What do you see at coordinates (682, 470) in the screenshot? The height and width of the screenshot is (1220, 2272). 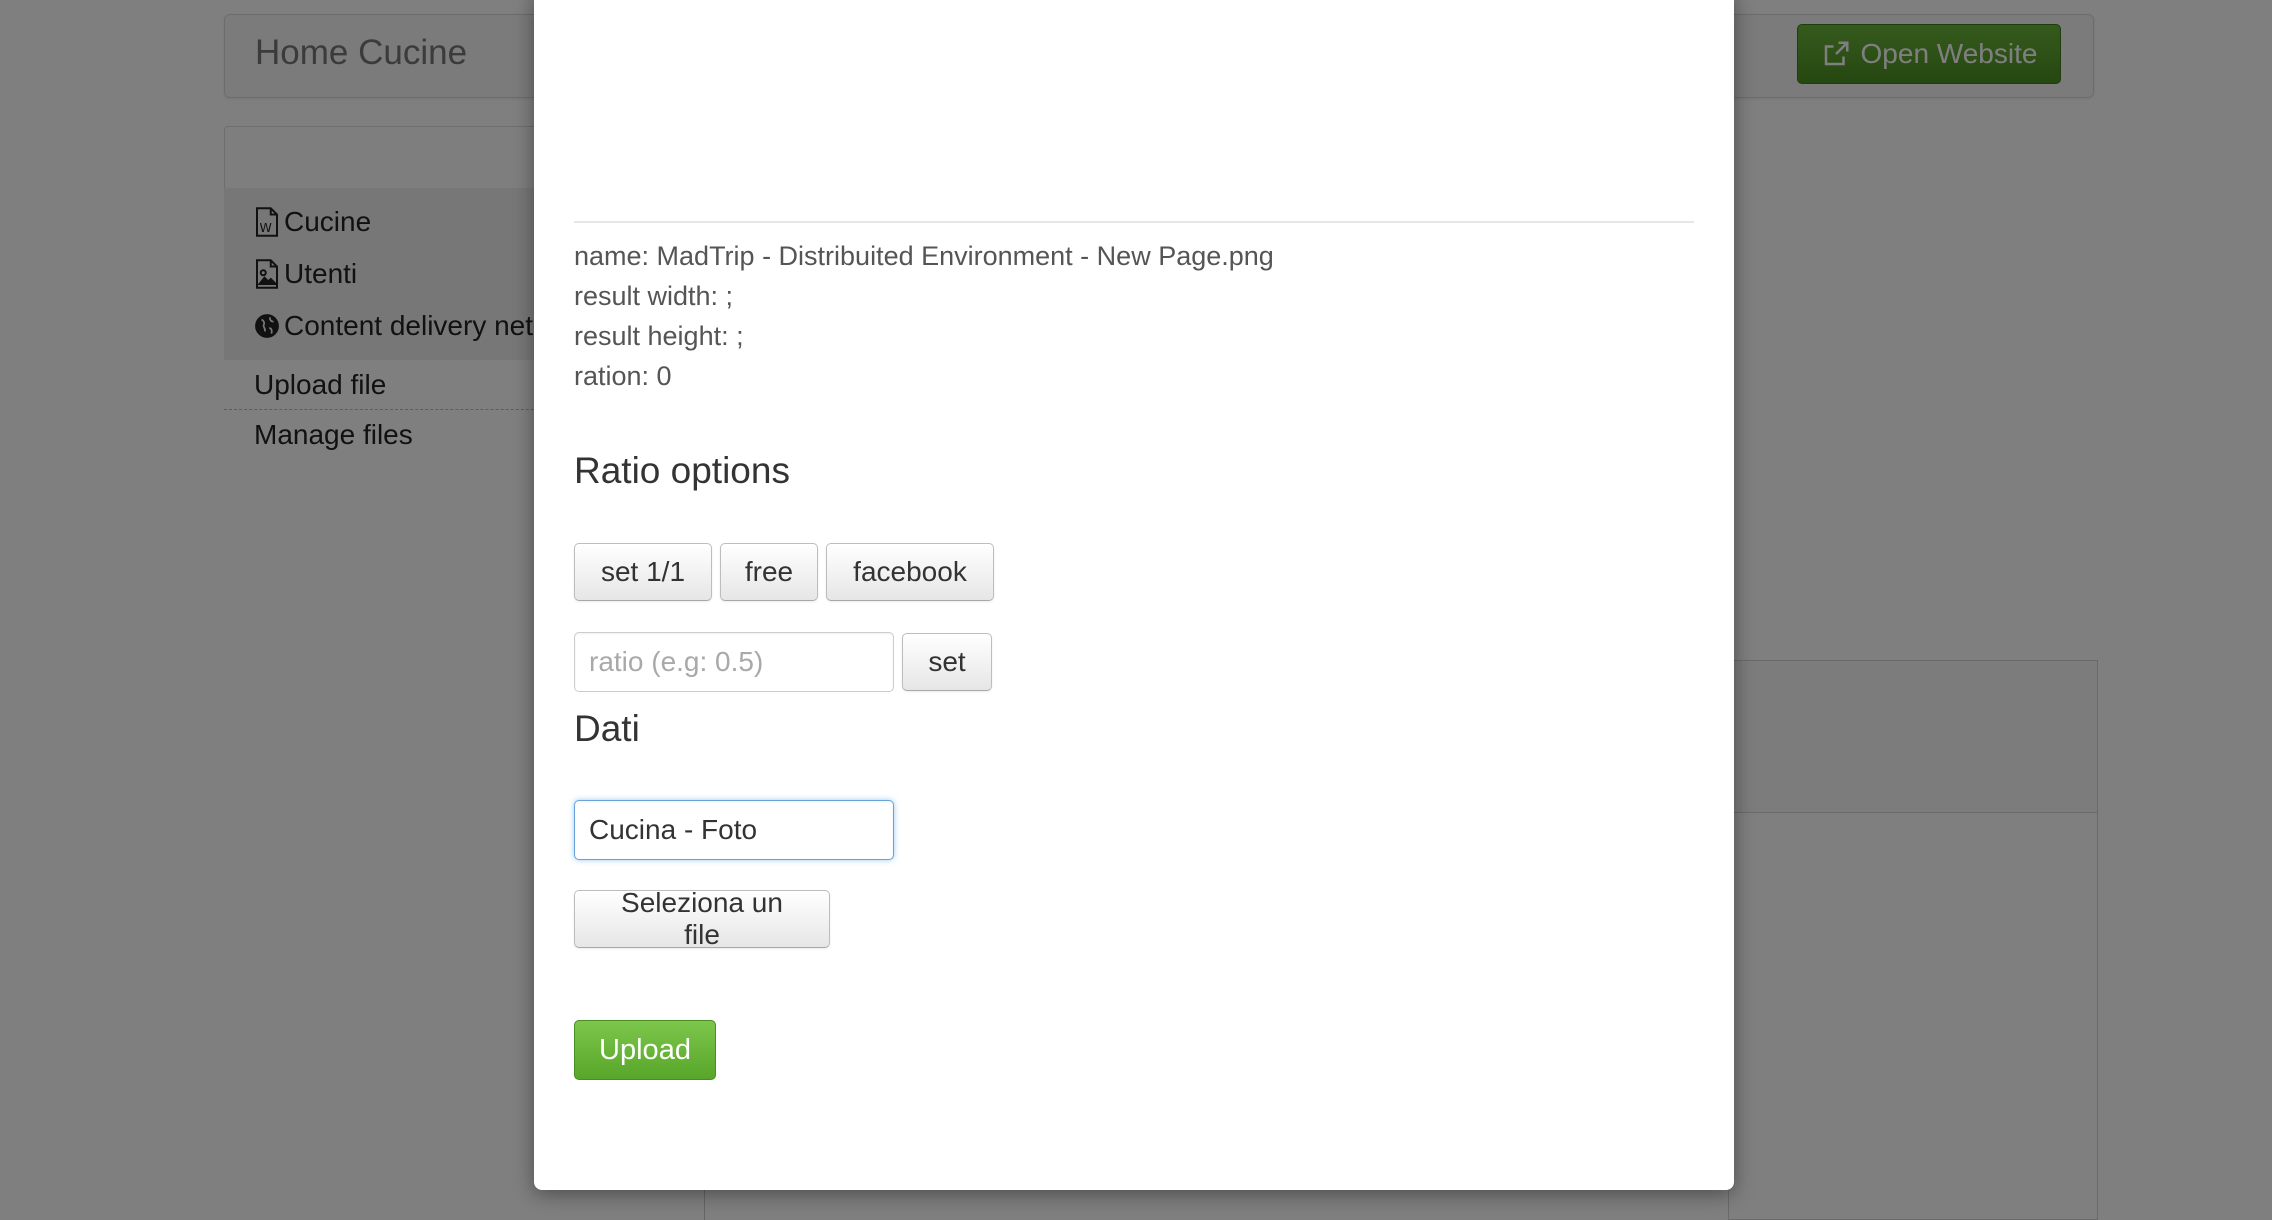 I see `ratio-options-heading: Ratio options` at bounding box center [682, 470].